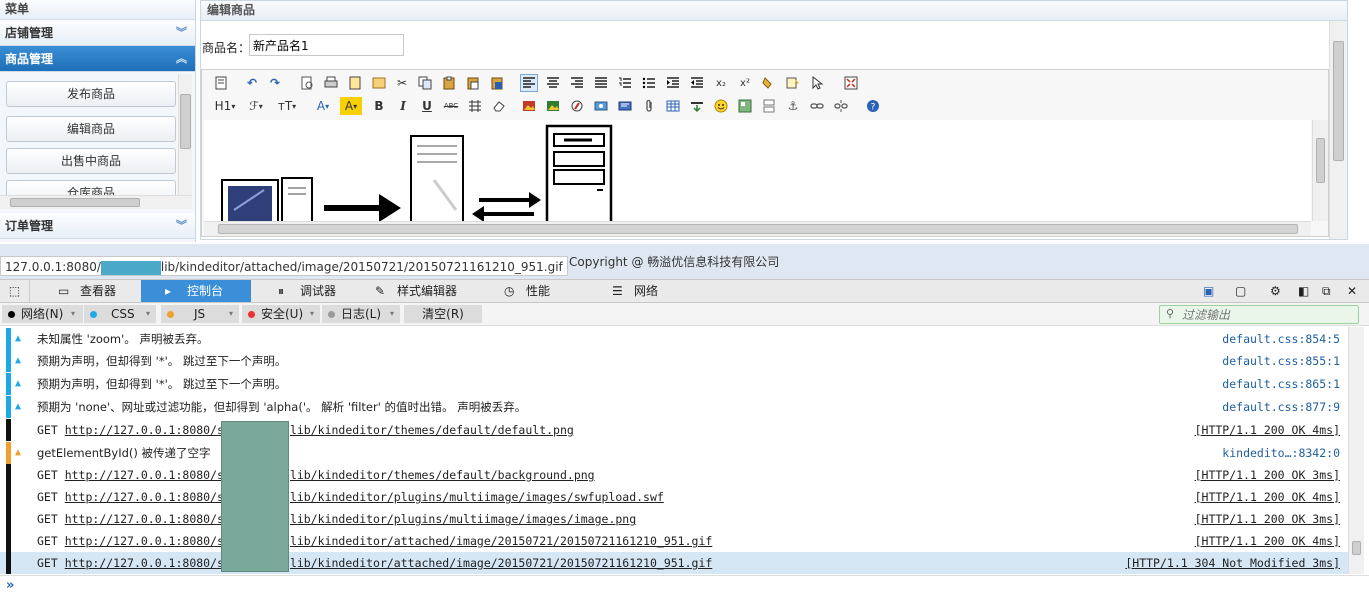 The width and height of the screenshot is (1369, 600). What do you see at coordinates (1356, 450) in the screenshot?
I see `console-vertical-scrollbar` at bounding box center [1356, 450].